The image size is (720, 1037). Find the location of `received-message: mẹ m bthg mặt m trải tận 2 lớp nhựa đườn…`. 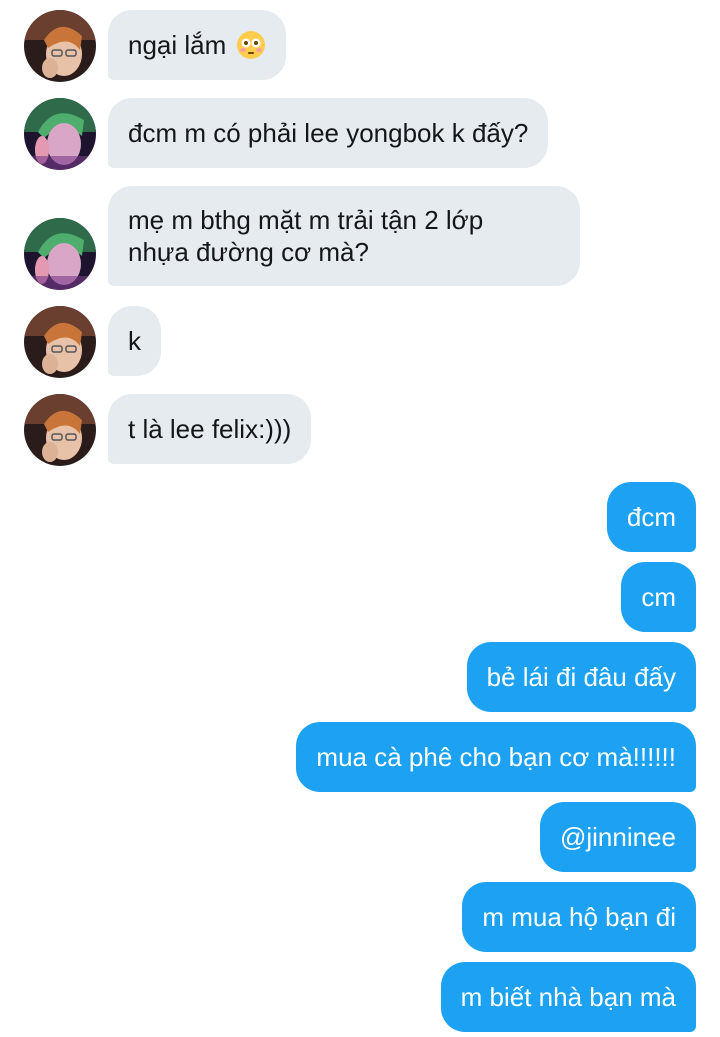

received-message: mẹ m bthg mặt m trải tận 2 lớp nhựa đườn… is located at coordinates (360, 238).